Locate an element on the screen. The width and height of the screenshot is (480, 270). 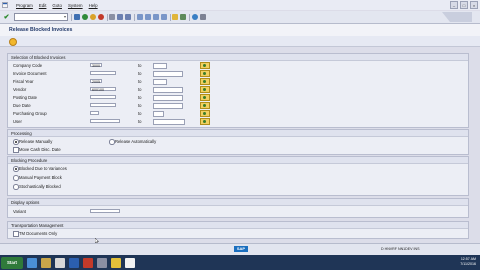
first-page-icon is located at coordinates (139, 17).